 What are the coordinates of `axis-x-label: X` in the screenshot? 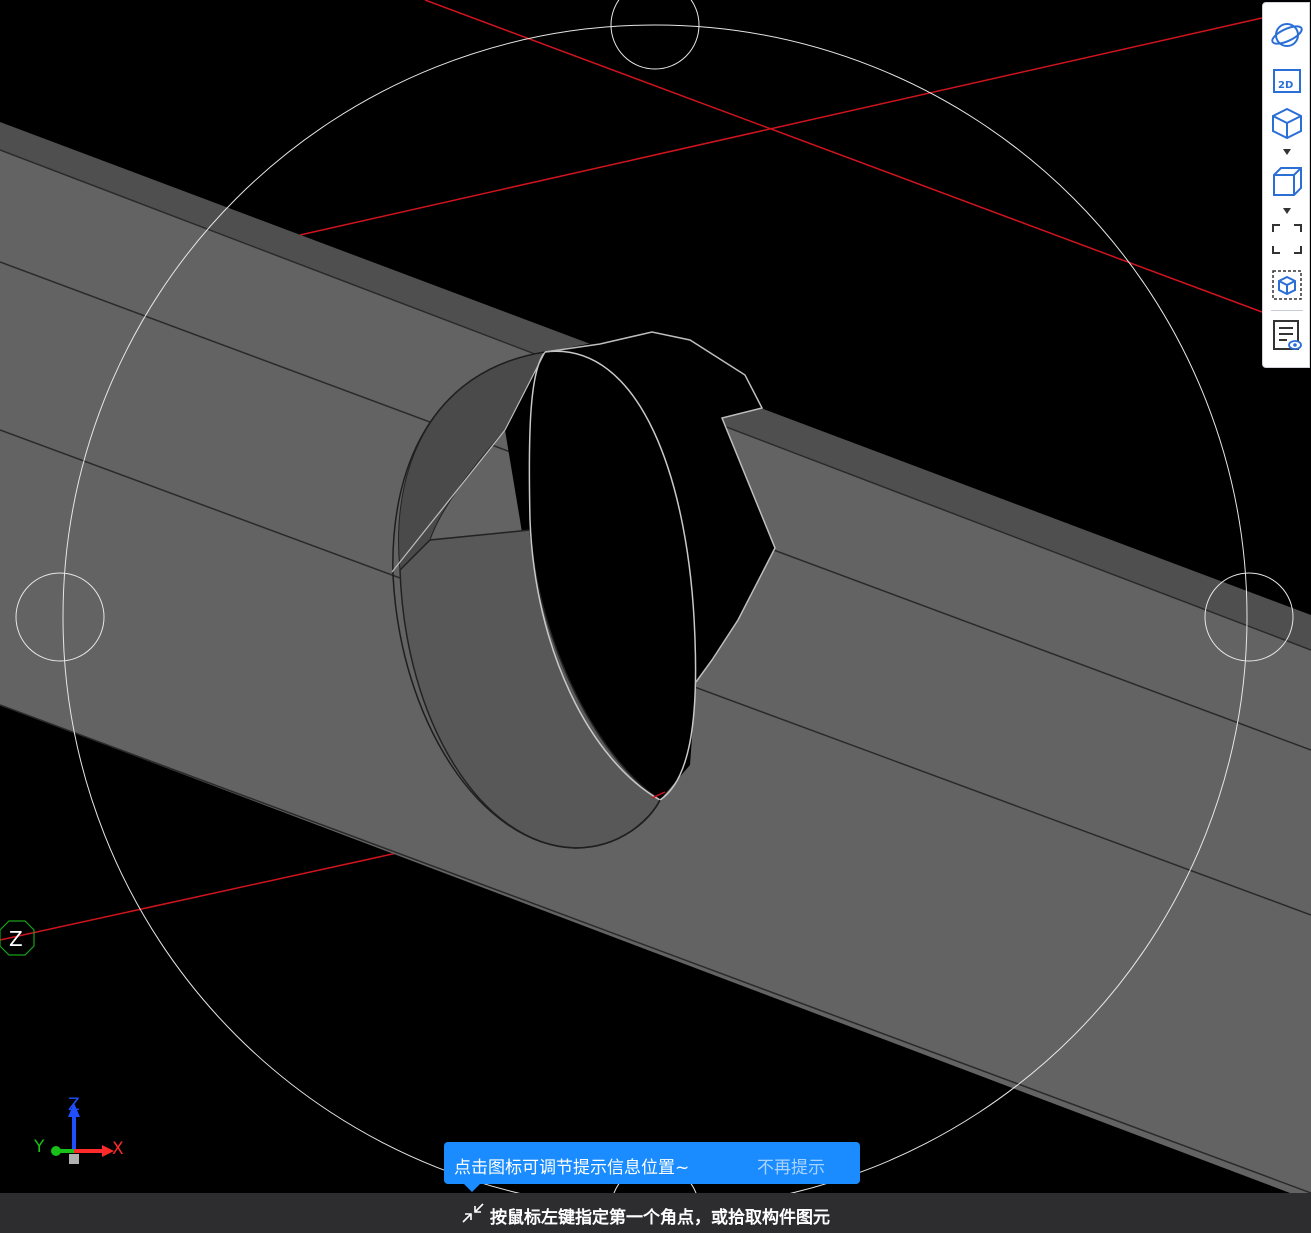 It's located at (118, 1149).